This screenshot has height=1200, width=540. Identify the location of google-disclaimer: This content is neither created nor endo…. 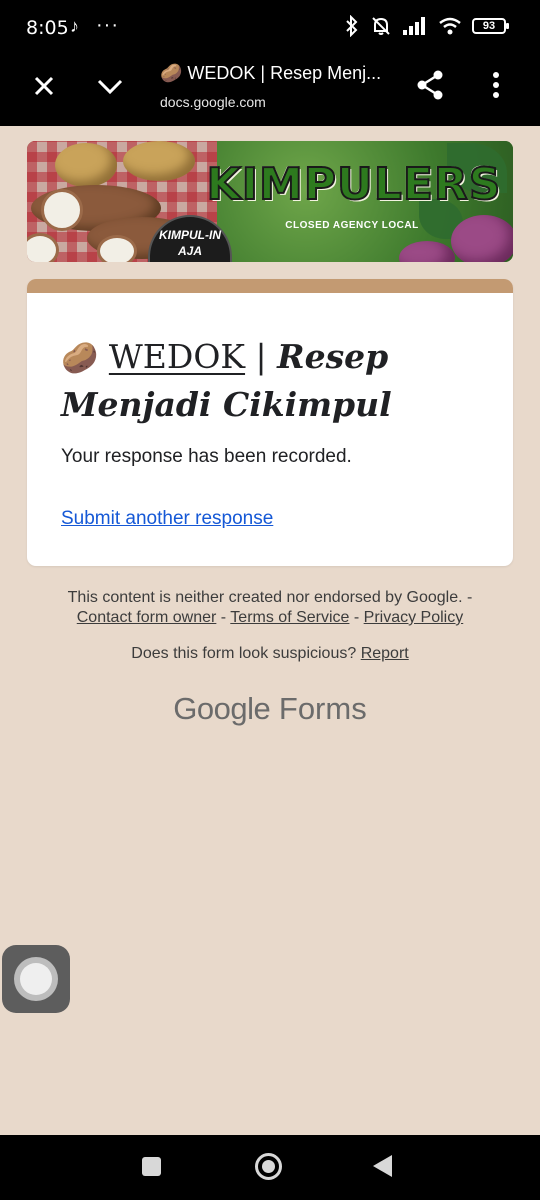
(270, 597).